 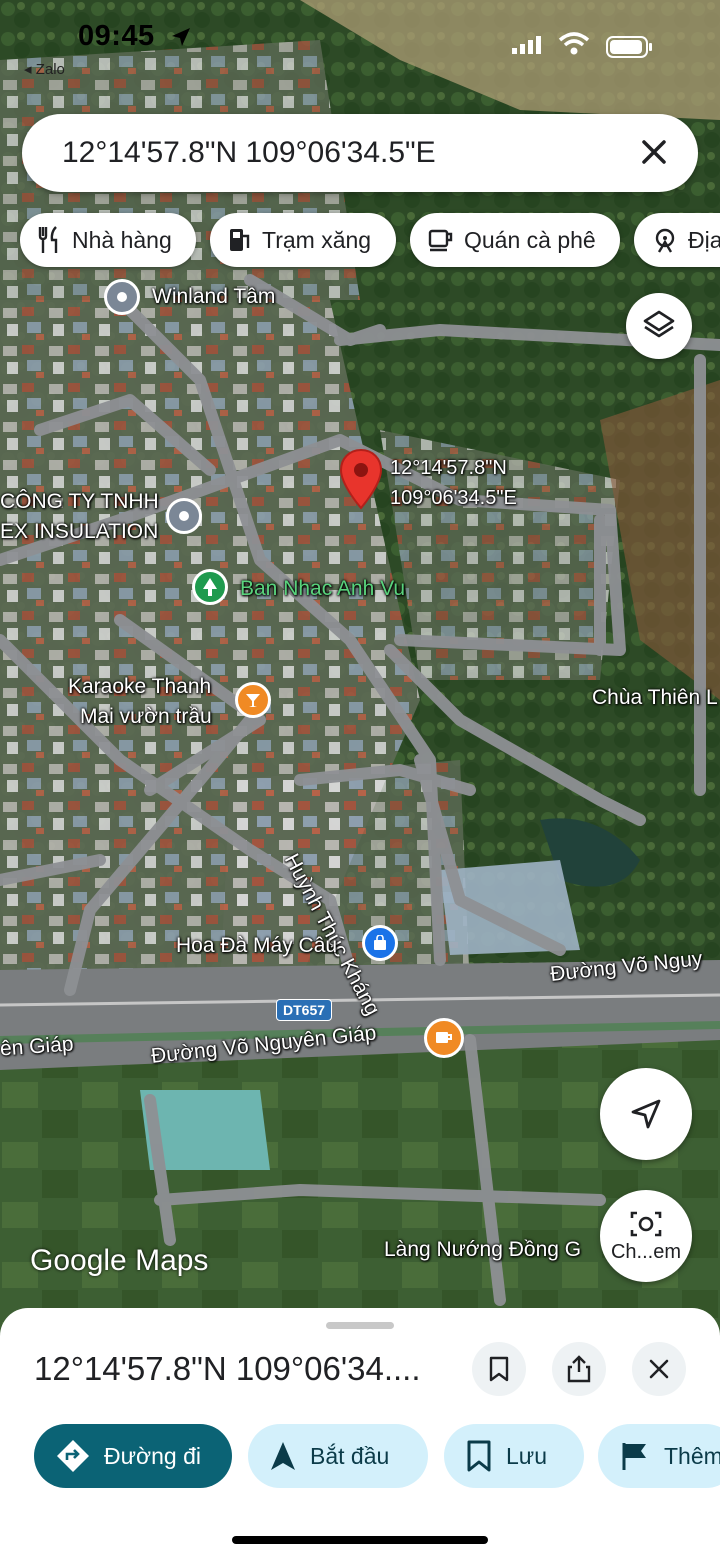 What do you see at coordinates (304, 1010) in the screenshot?
I see `route-badge: DT657` at bounding box center [304, 1010].